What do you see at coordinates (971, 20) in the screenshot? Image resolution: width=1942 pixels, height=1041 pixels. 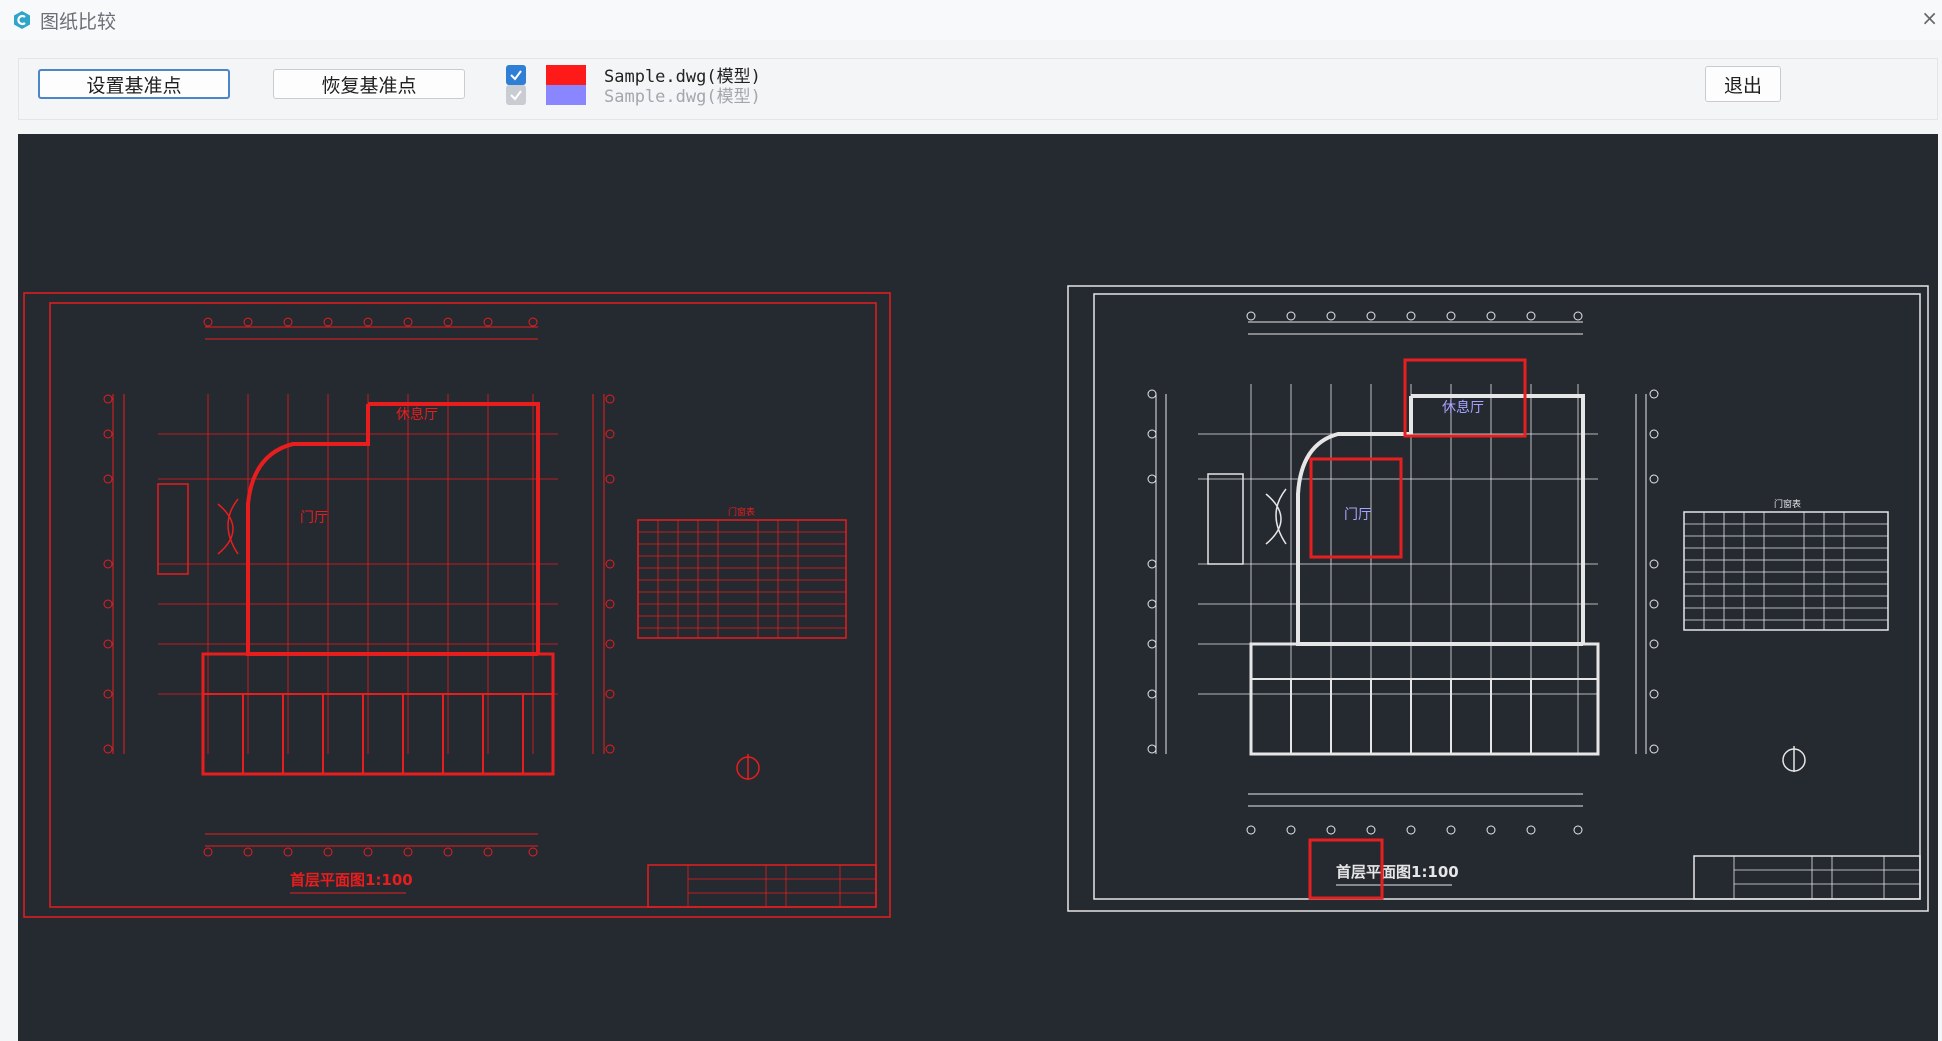 I see `title-bar: 图纸比较 ×` at bounding box center [971, 20].